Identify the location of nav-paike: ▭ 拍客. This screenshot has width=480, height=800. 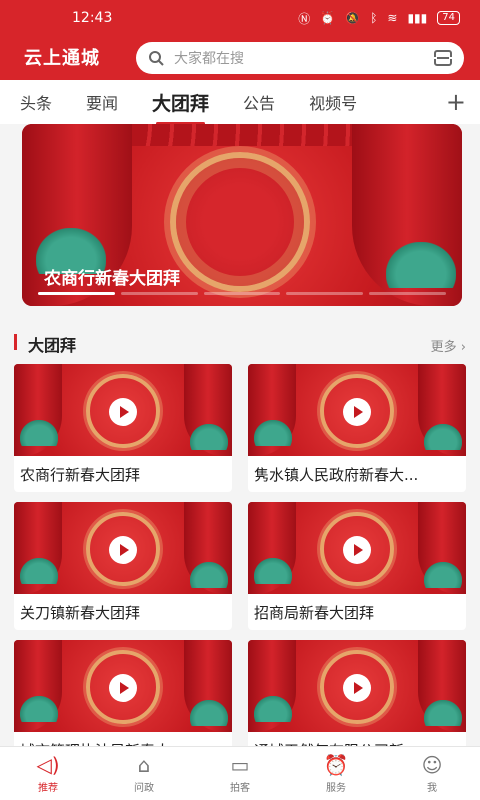
(240, 773).